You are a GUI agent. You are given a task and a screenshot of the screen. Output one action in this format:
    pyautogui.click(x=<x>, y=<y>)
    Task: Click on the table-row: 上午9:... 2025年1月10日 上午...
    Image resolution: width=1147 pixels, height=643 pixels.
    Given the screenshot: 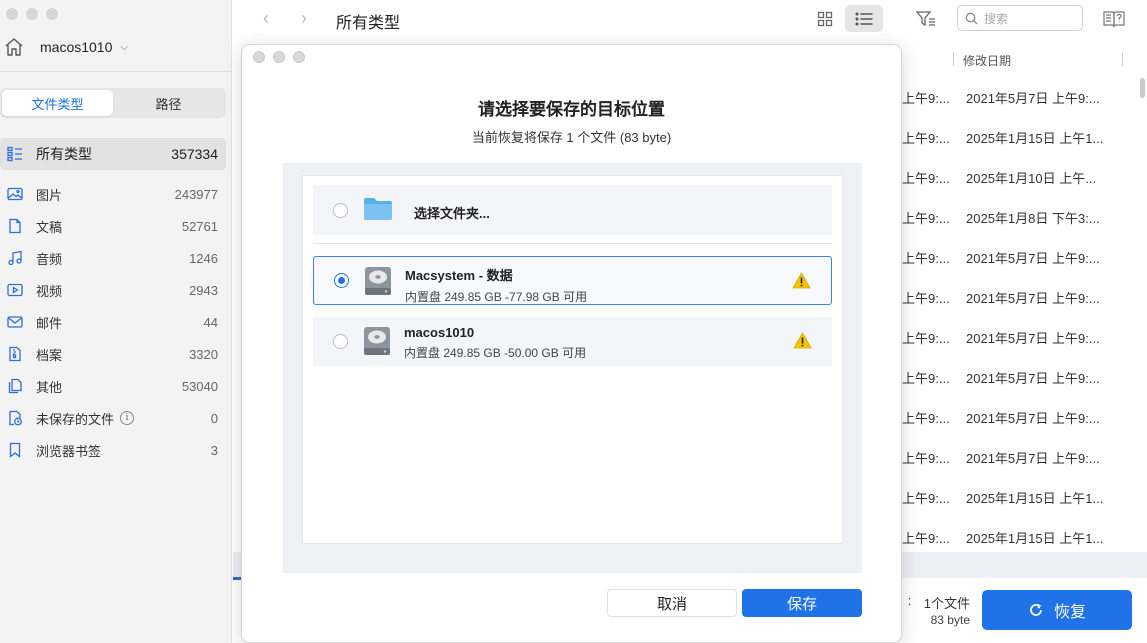 What is the action you would take?
    pyautogui.click(x=1020, y=175)
    